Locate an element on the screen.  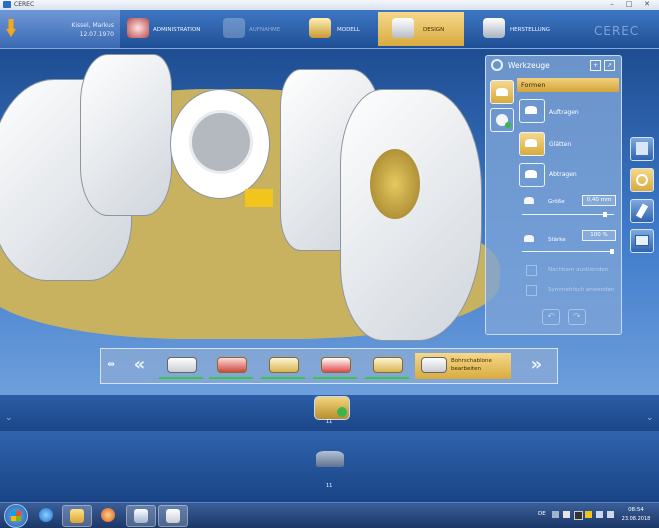
toolbar-item-axis is located at coordinates (181, 366).